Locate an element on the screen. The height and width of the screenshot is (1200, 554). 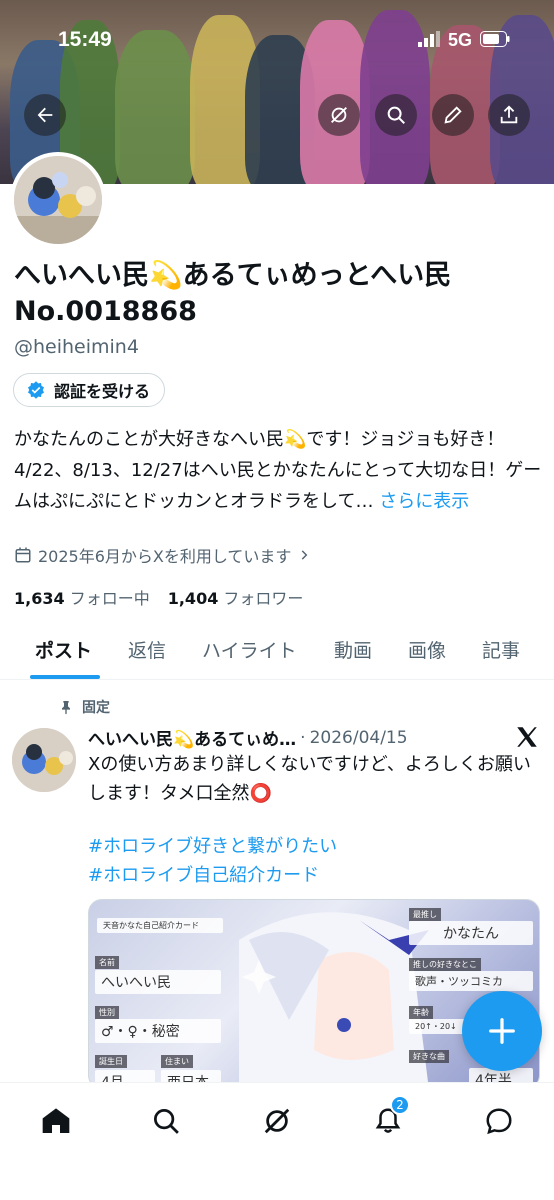
verified-badge-icon is located at coordinates (36, 390).